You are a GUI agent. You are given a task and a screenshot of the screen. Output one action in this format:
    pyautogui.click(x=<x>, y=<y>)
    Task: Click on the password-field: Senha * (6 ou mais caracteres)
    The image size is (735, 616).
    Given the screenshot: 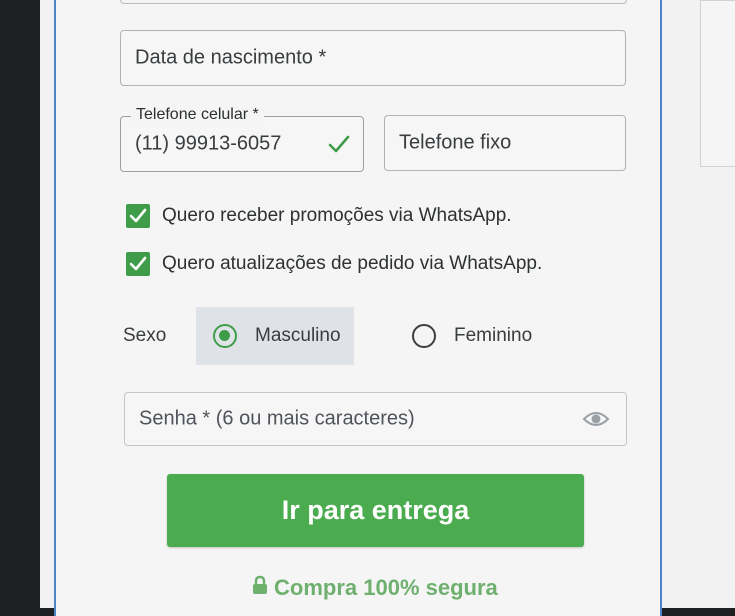 What is the action you would take?
    pyautogui.click(x=375, y=419)
    